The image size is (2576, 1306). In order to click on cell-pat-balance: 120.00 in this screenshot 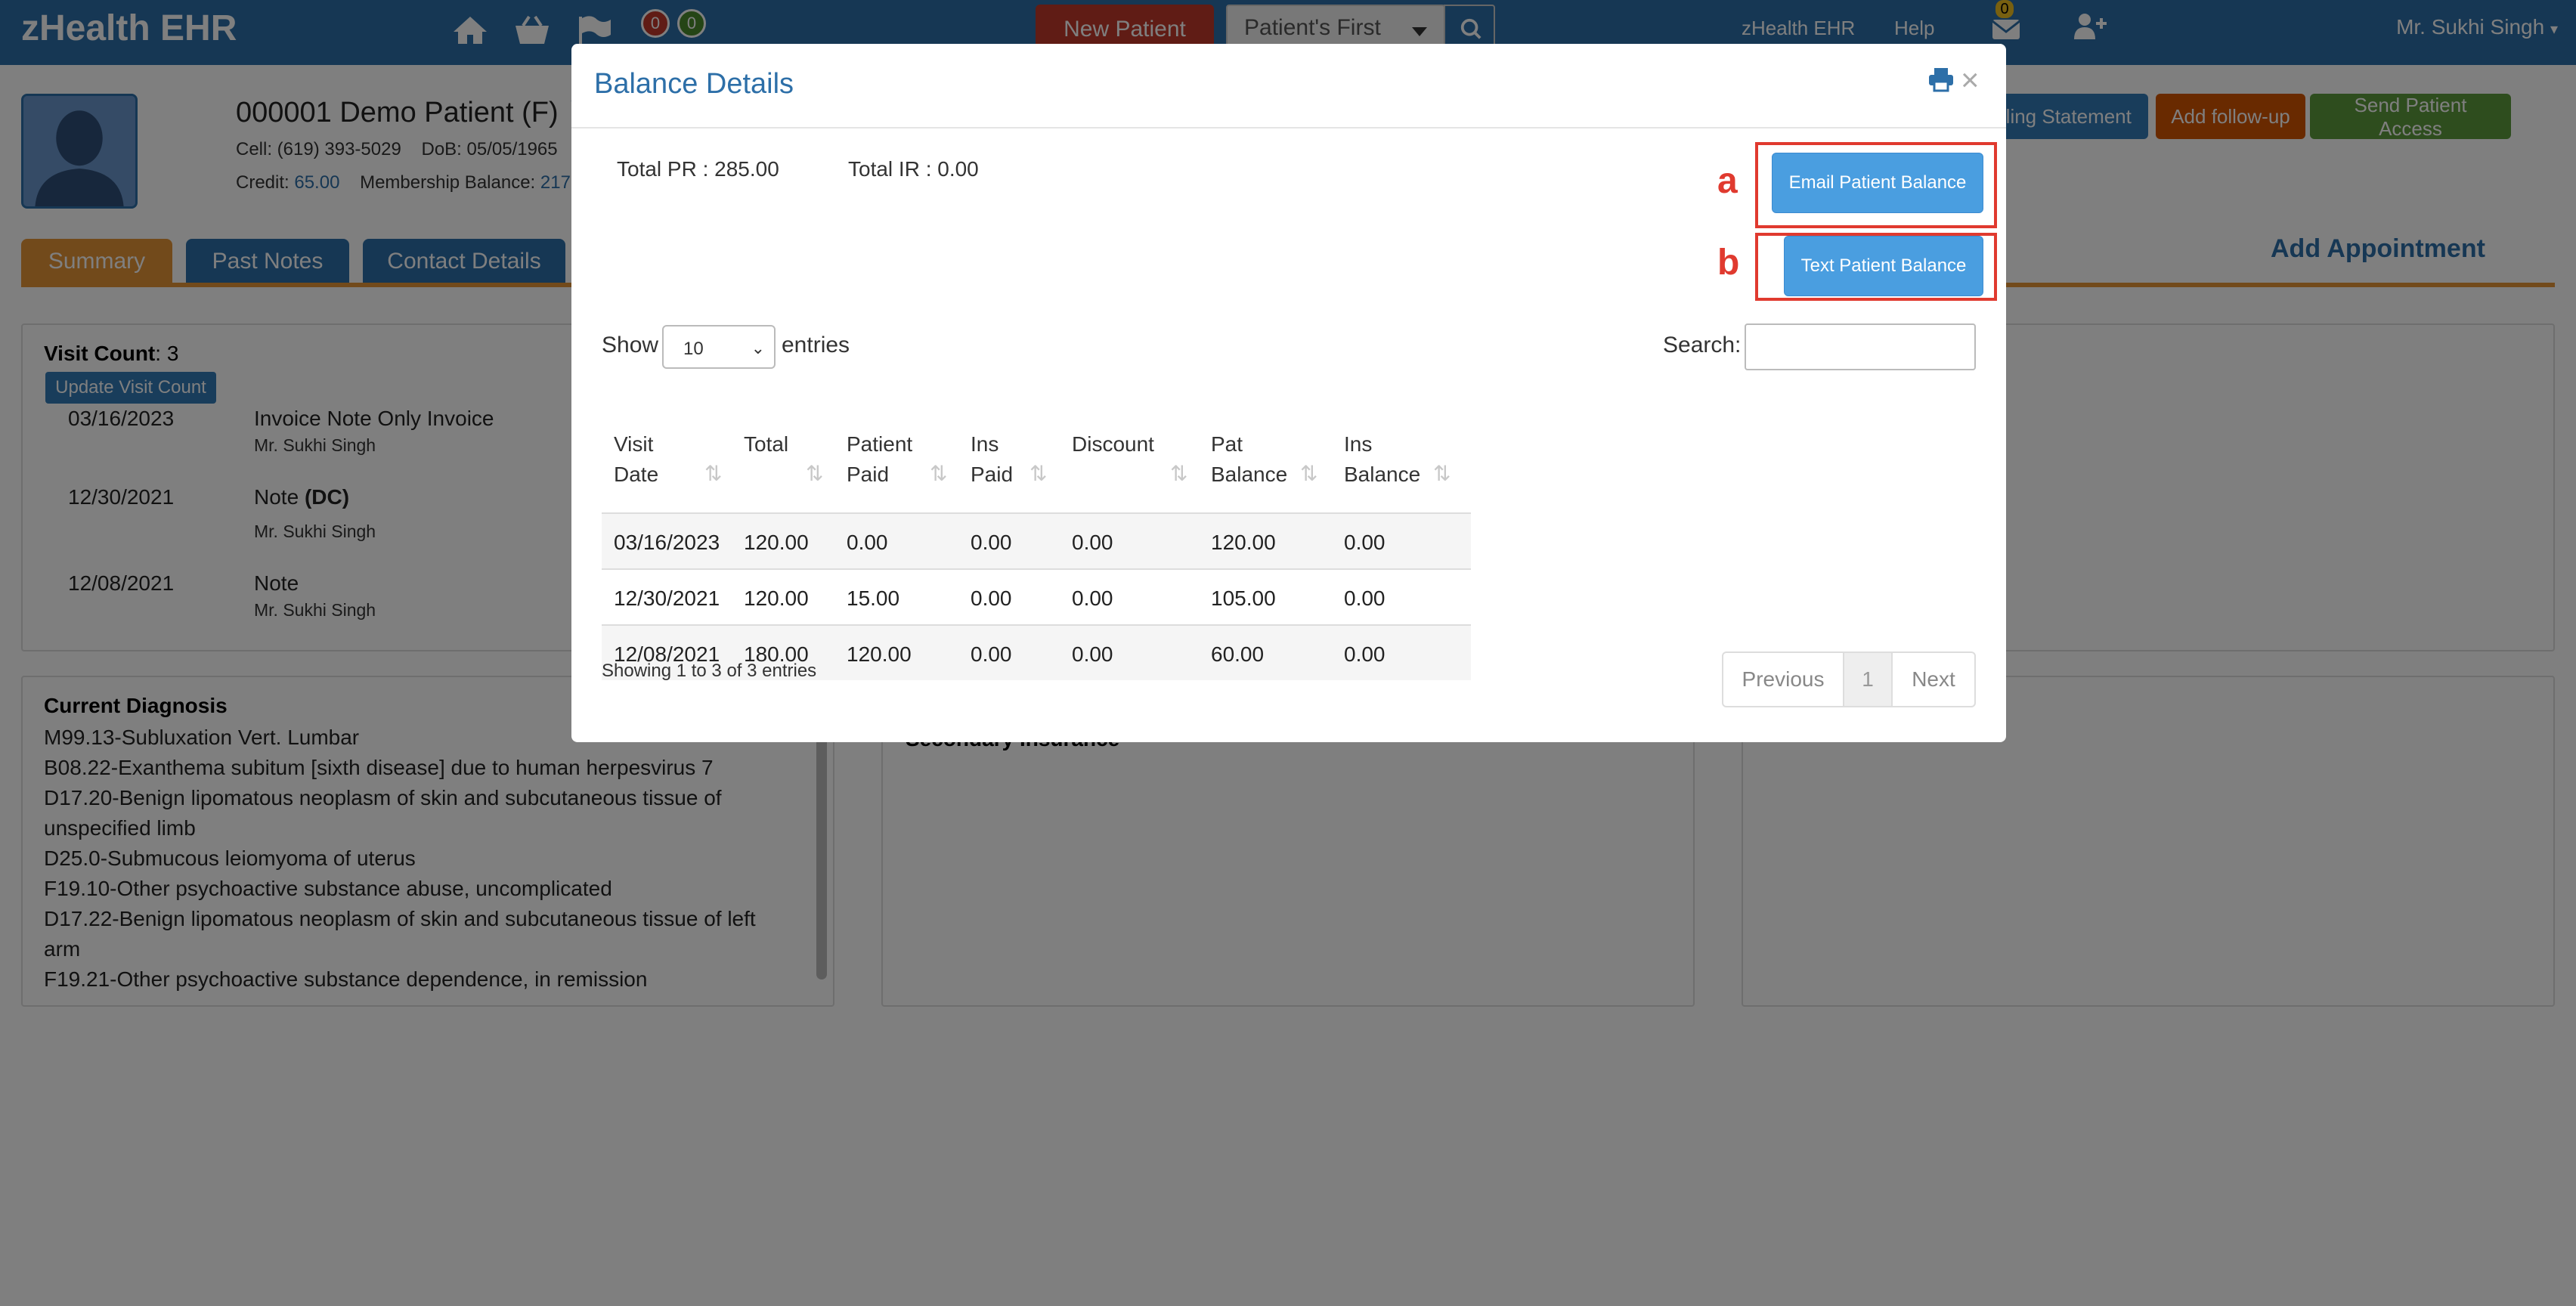, I will do `click(1243, 542)`.